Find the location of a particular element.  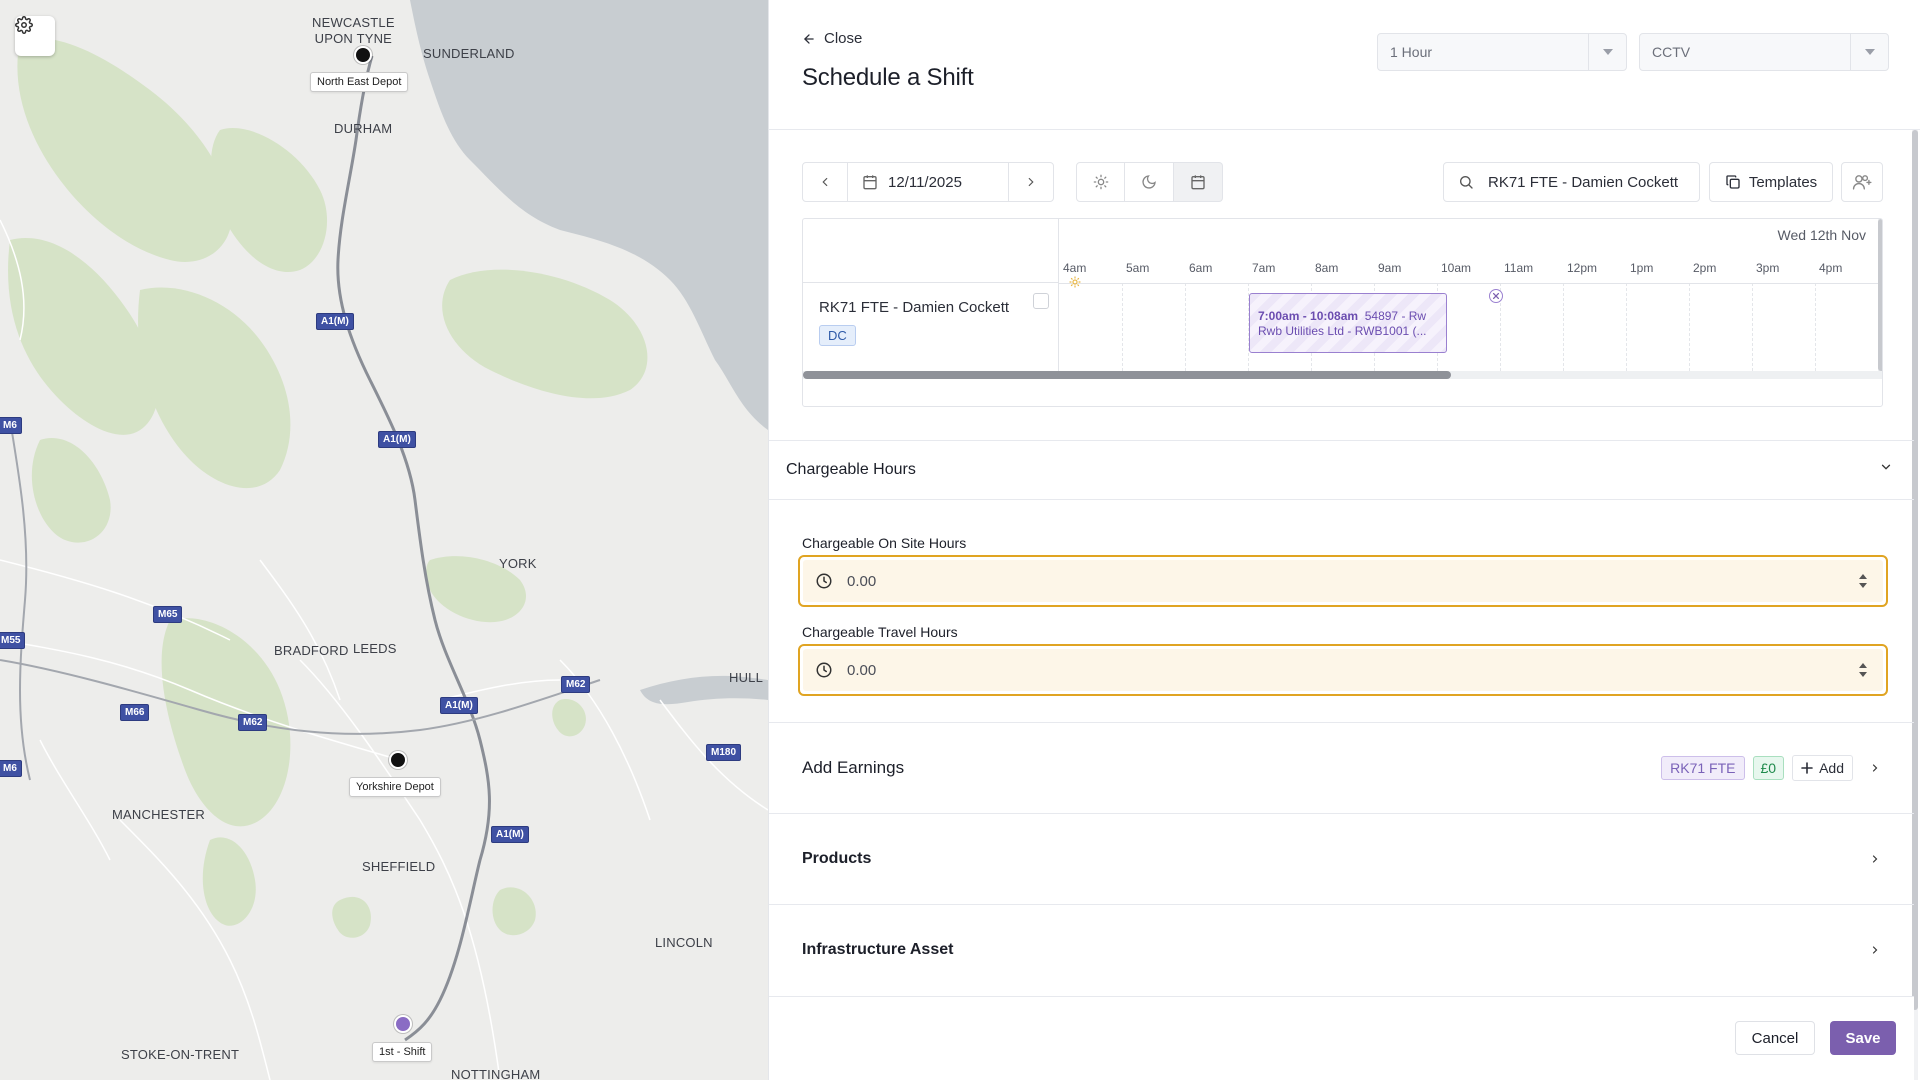

cancel-button: Cancel is located at coordinates (1775, 1038).